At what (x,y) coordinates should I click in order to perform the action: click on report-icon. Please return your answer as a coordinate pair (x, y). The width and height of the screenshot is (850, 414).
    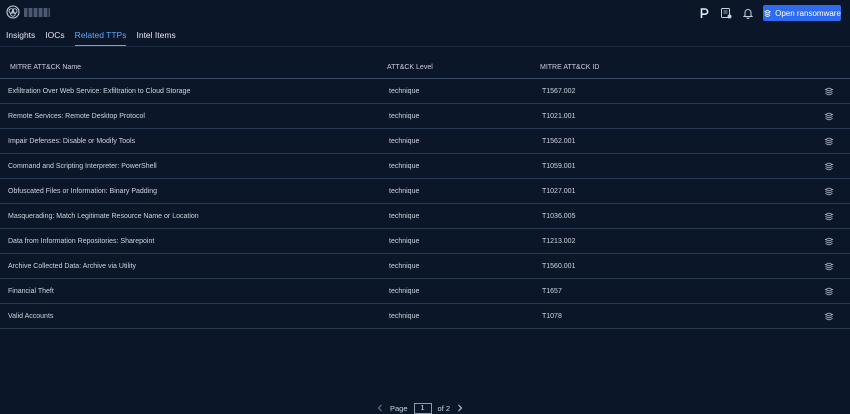
    Looking at the image, I should click on (726, 13).